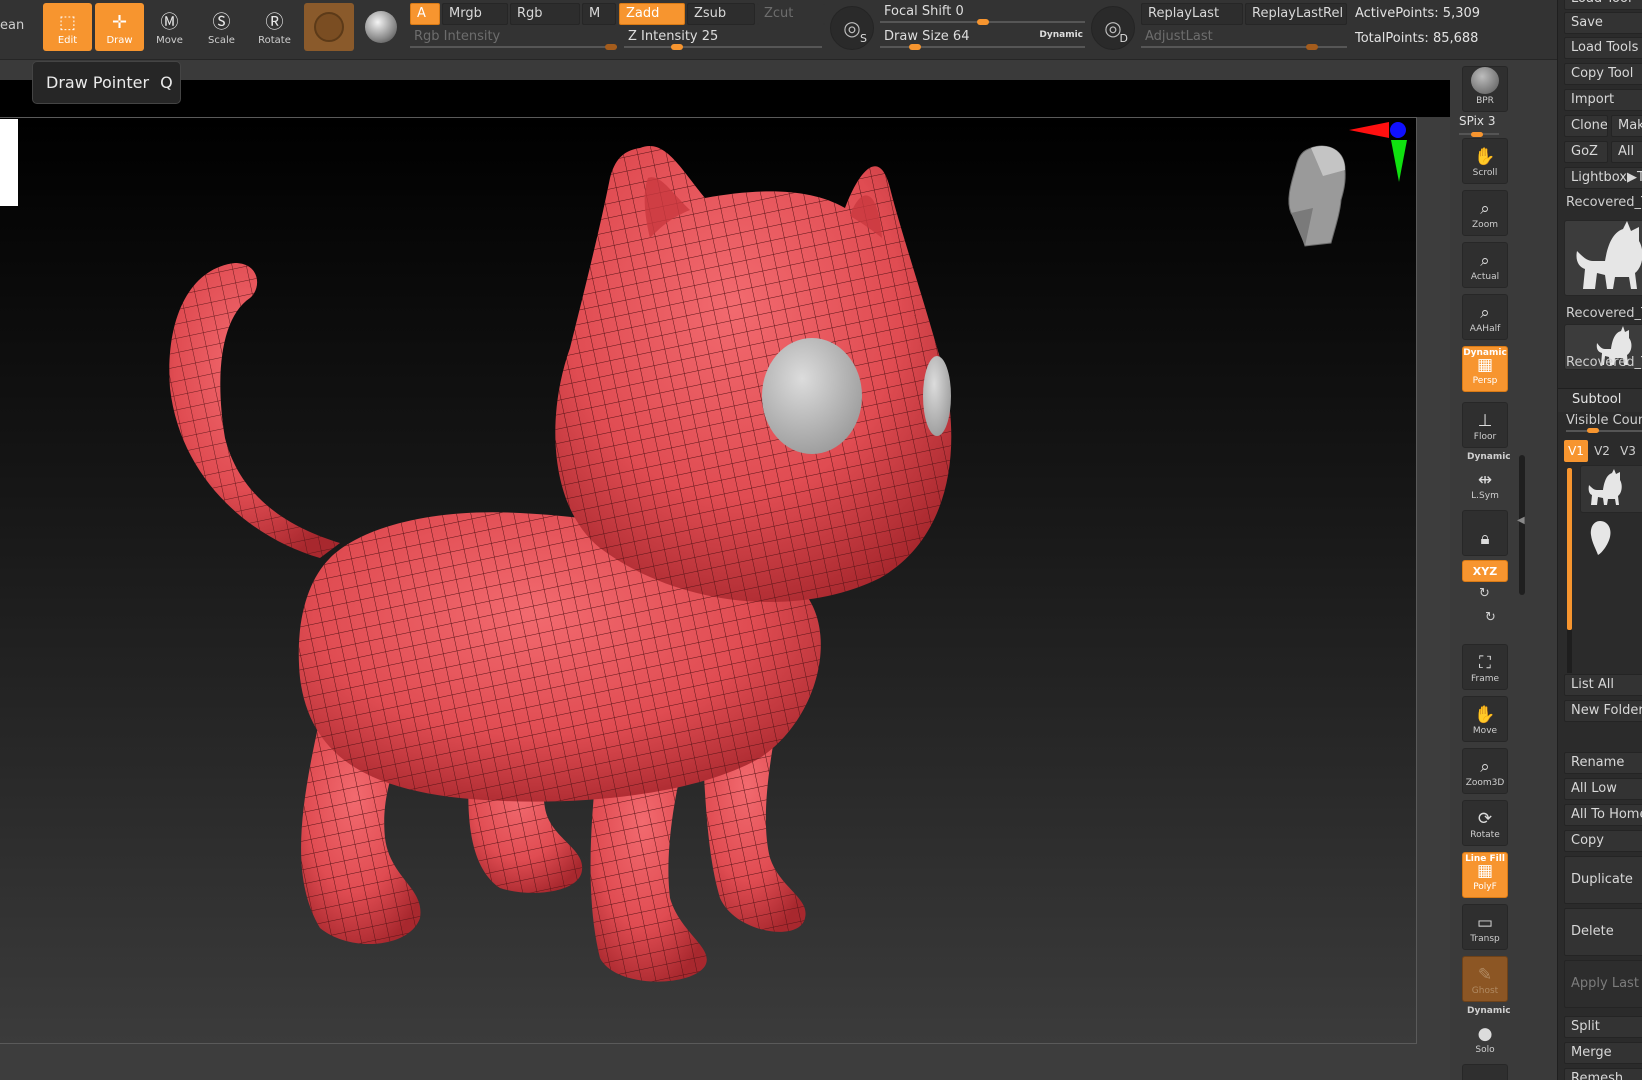  Describe the element at coordinates (1603, 880) in the screenshot. I see `duplicate-button: Duplicate` at that location.